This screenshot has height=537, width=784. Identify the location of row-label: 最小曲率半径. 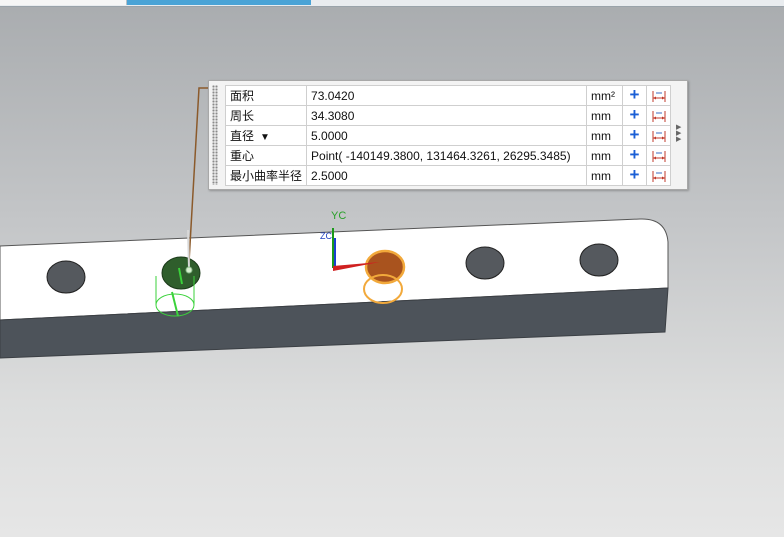
(266, 175).